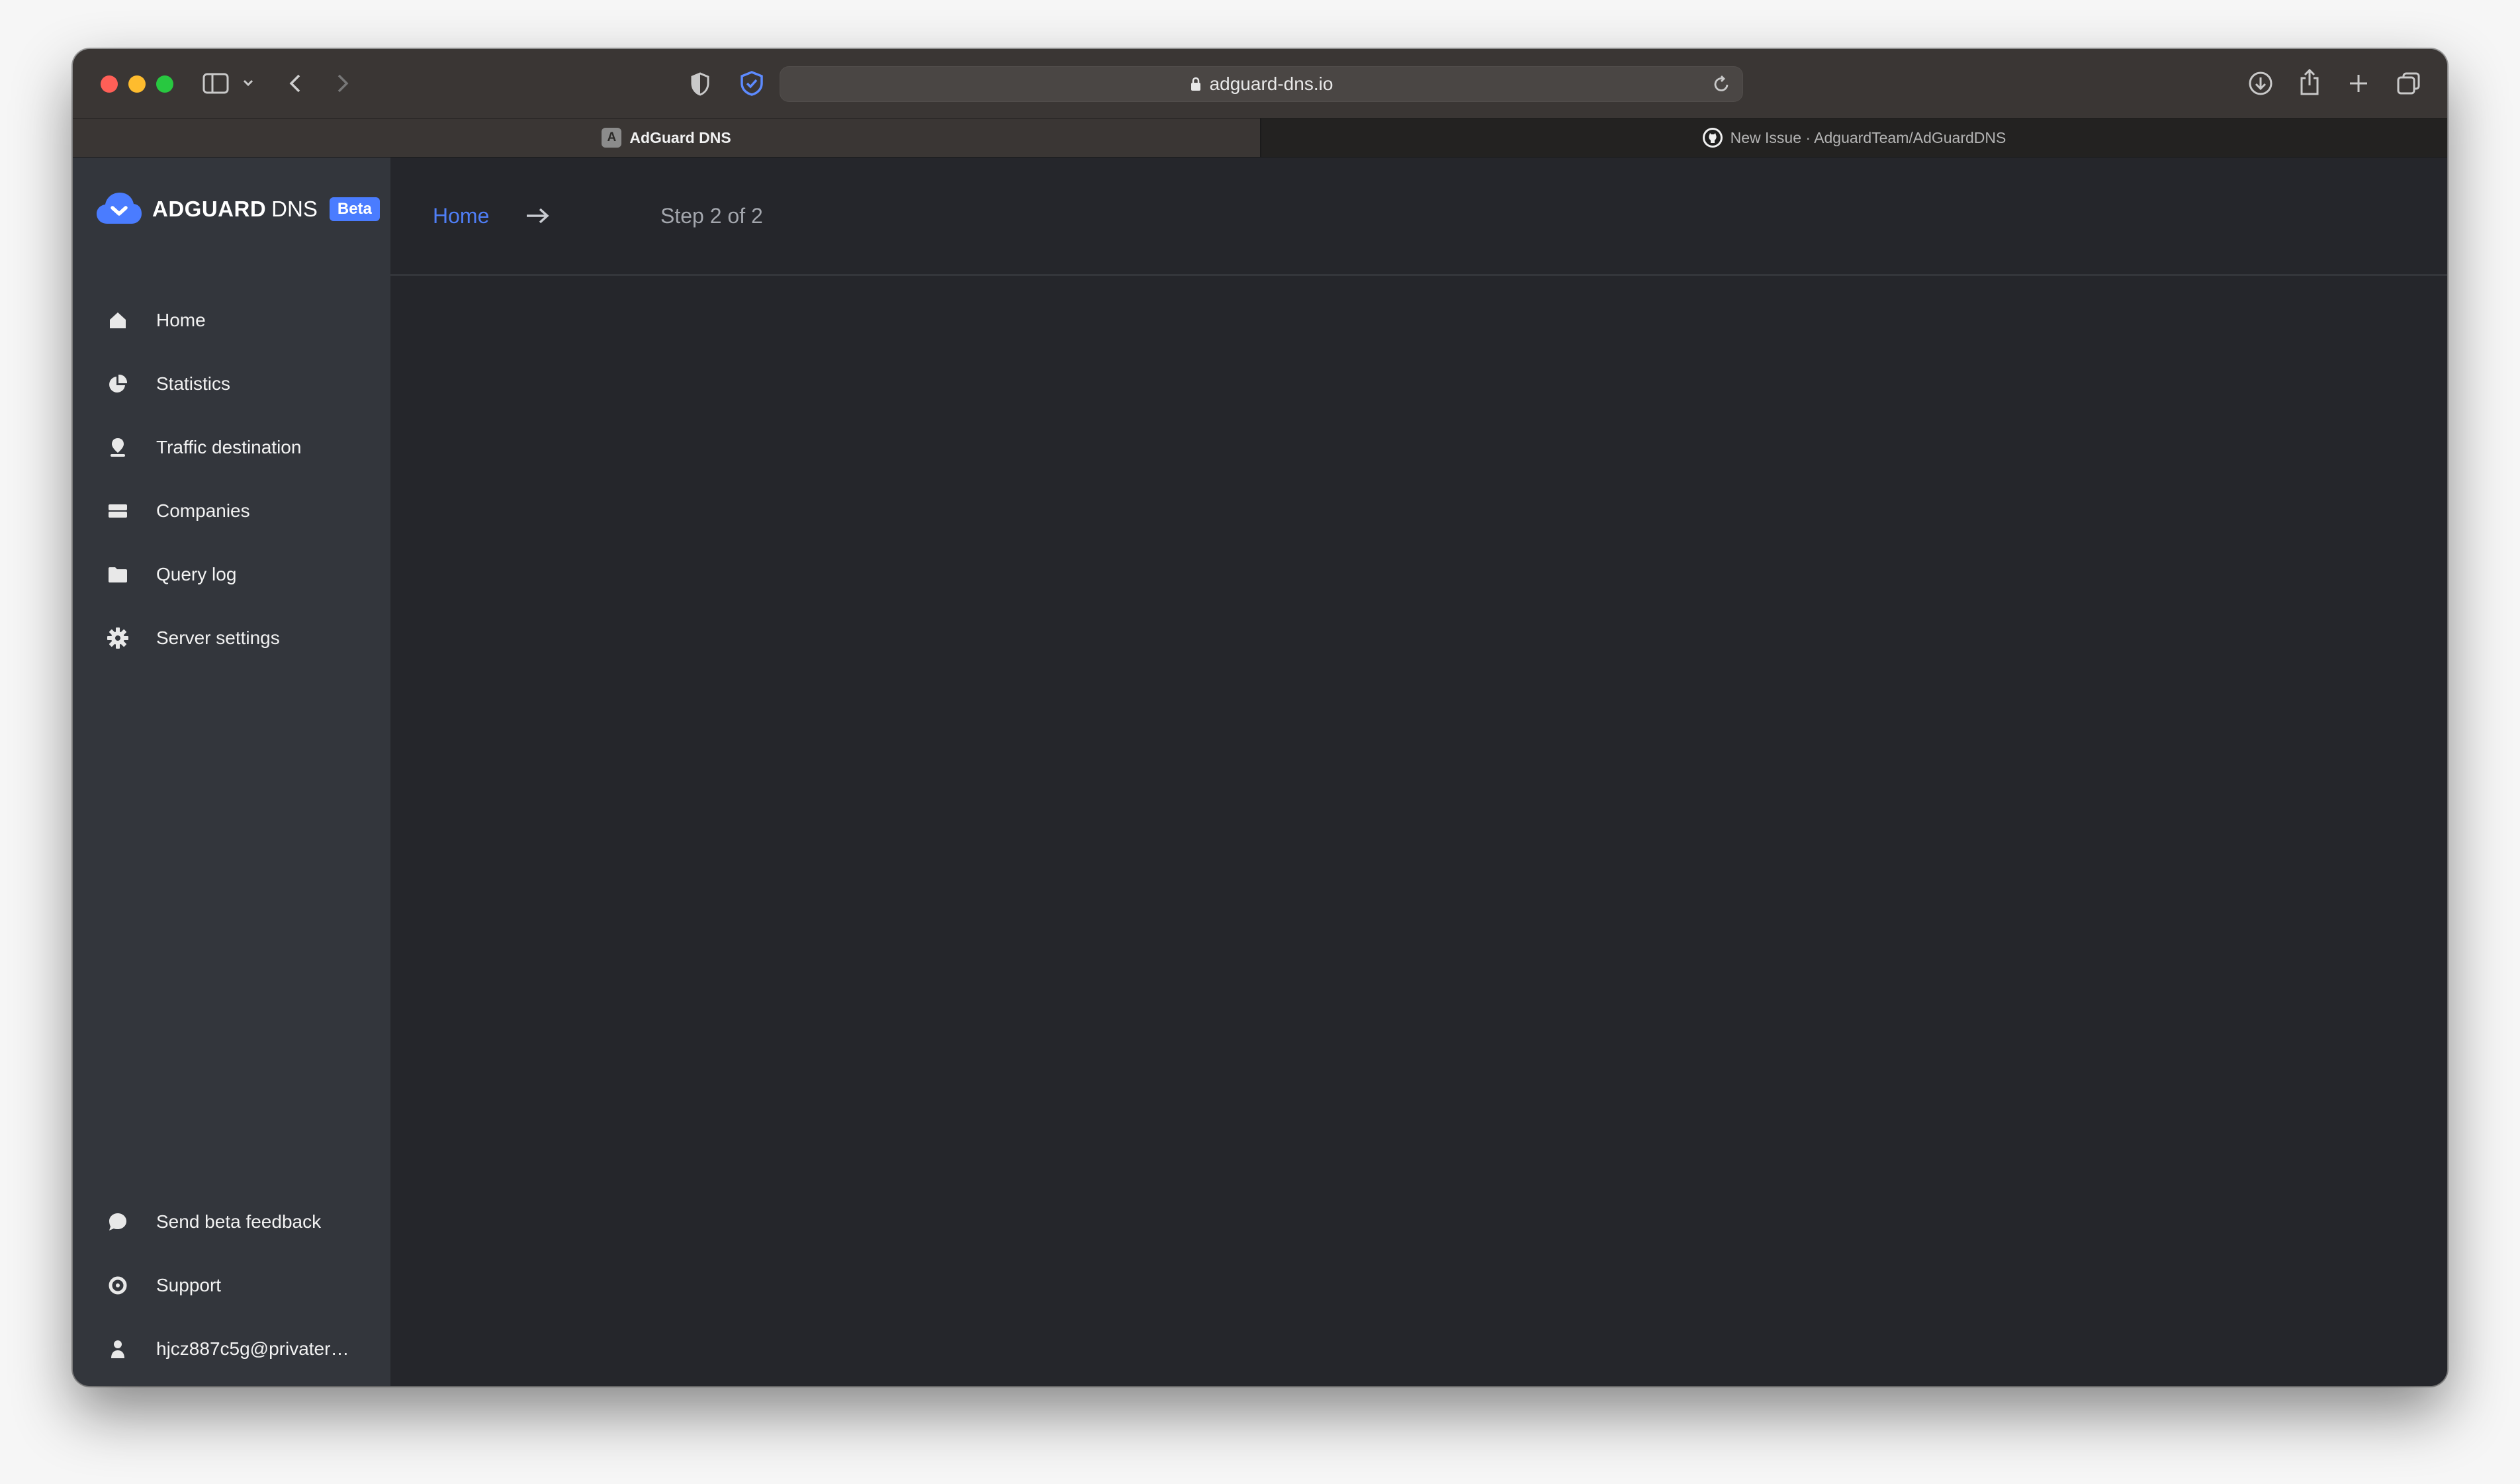  I want to click on sidebar-item-server-settings: Server settings, so click(193, 638).